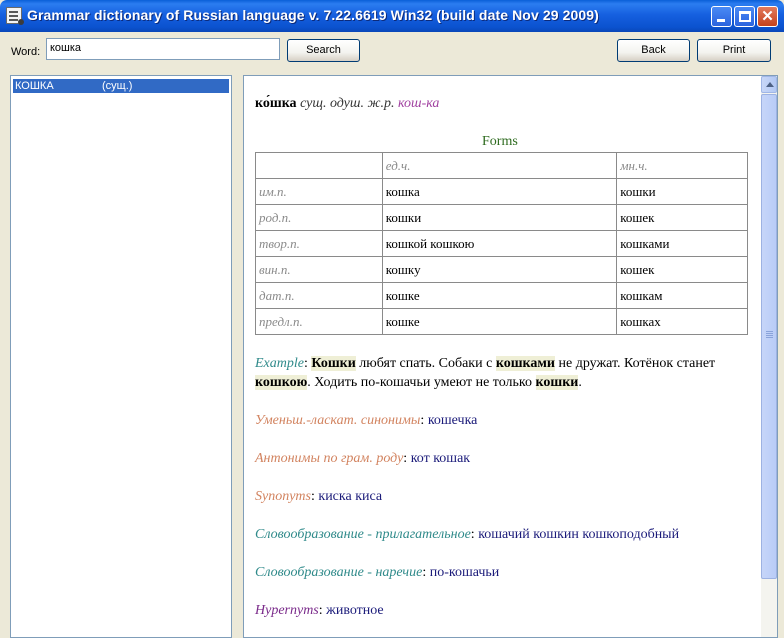 The image size is (784, 638). I want to click on singular-form: кошка, so click(499, 191).